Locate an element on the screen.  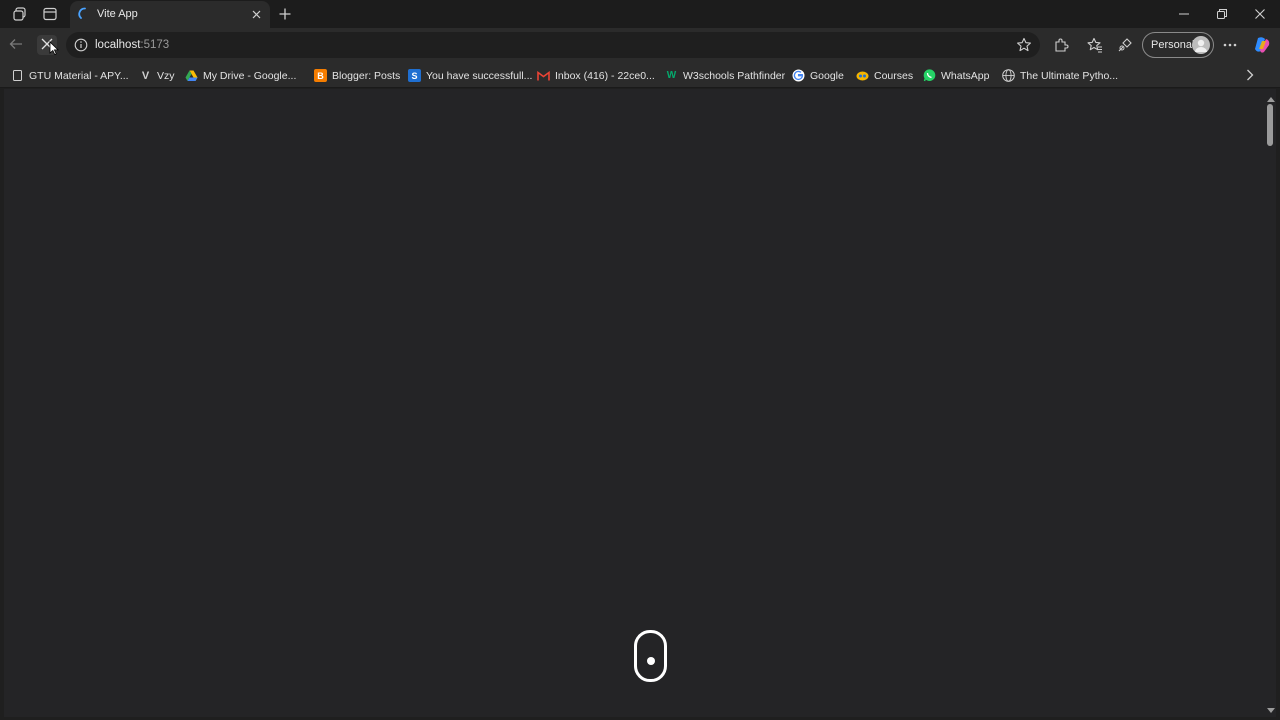
workspaces-icon is located at coordinates (20, 14).